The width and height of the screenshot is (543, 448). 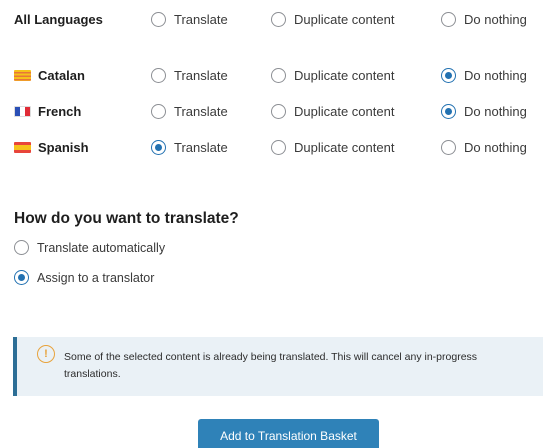 I want to click on catalan-nothing-radio: Do nothing, so click(x=484, y=75).